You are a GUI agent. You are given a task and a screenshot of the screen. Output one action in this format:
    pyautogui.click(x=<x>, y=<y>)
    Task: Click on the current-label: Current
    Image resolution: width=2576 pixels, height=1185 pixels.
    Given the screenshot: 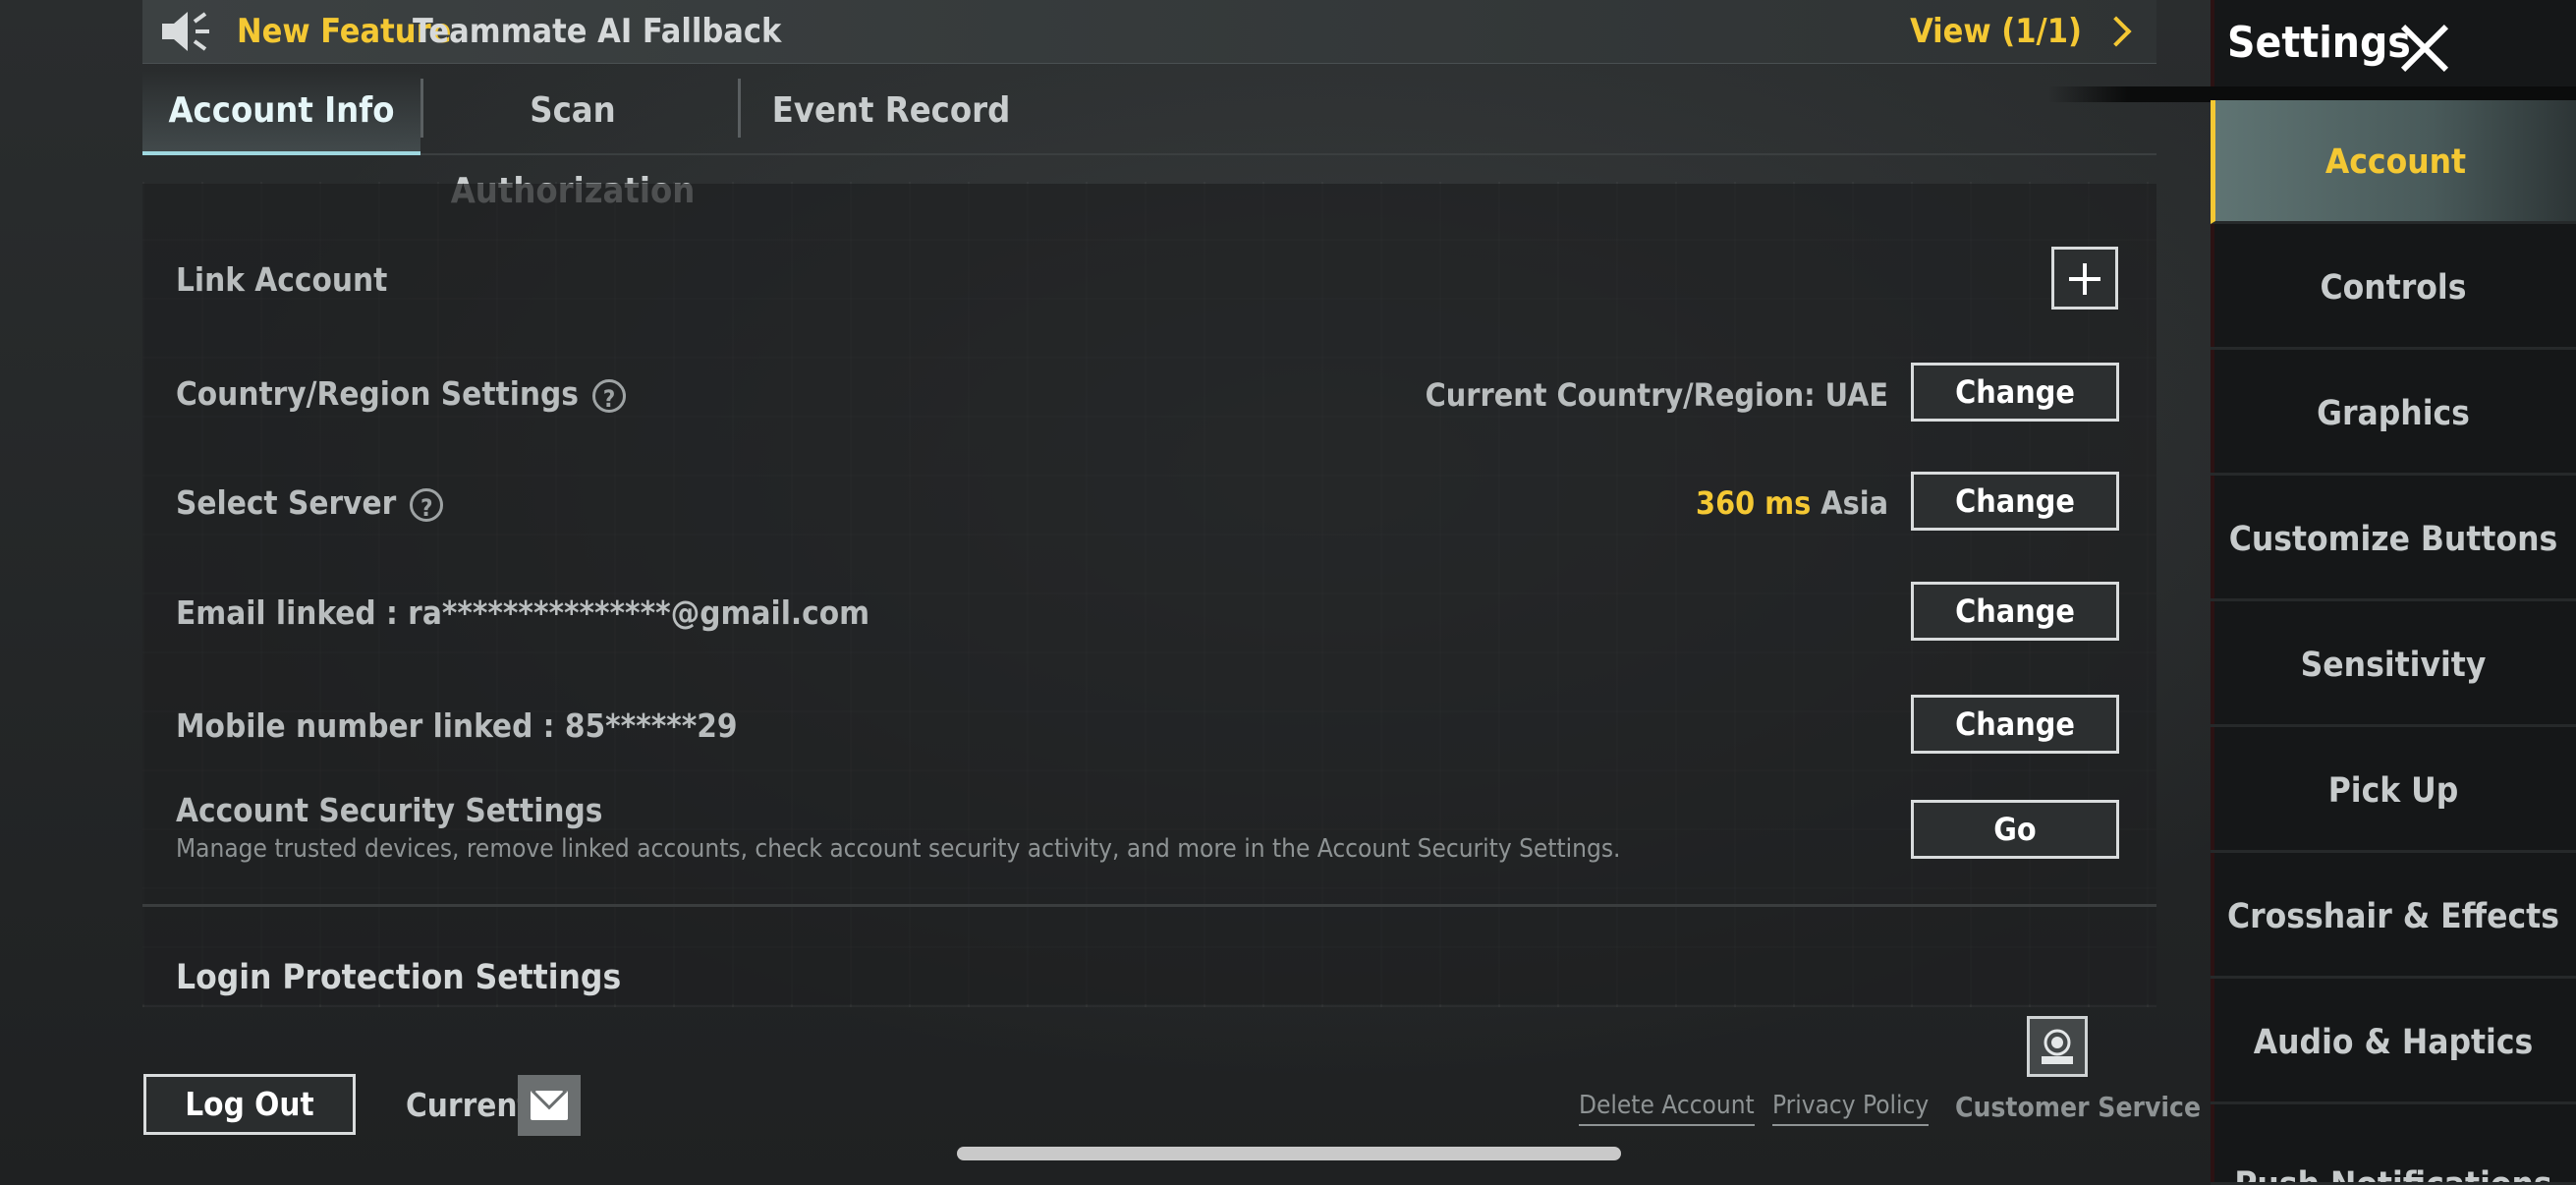 What is the action you would take?
    pyautogui.click(x=469, y=1105)
    